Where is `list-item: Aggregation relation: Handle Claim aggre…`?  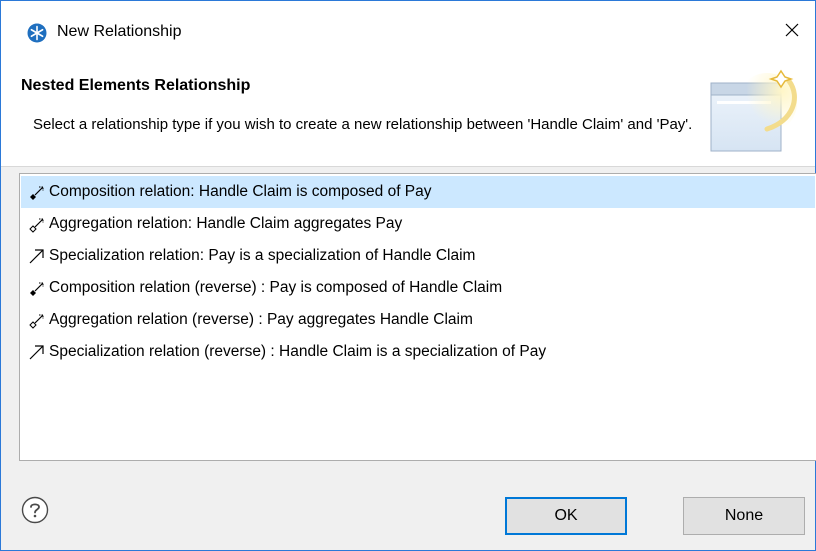
list-item: Aggregation relation: Handle Claim aggre… is located at coordinates (418, 224).